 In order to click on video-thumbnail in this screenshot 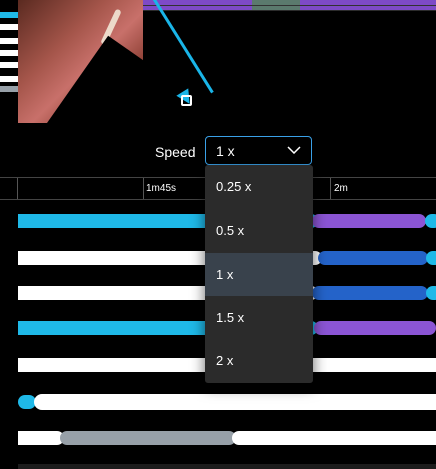, I will do `click(80, 61)`.